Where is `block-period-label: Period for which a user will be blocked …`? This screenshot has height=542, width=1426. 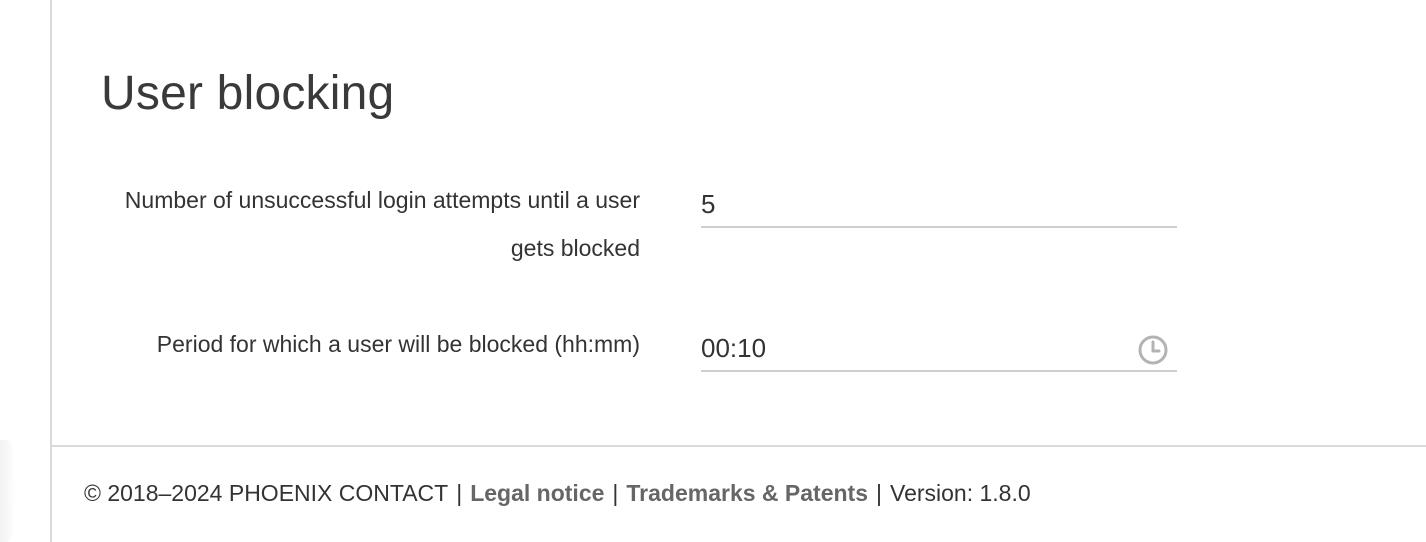 block-period-label: Period for which a user will be blocked … is located at coordinates (398, 344).